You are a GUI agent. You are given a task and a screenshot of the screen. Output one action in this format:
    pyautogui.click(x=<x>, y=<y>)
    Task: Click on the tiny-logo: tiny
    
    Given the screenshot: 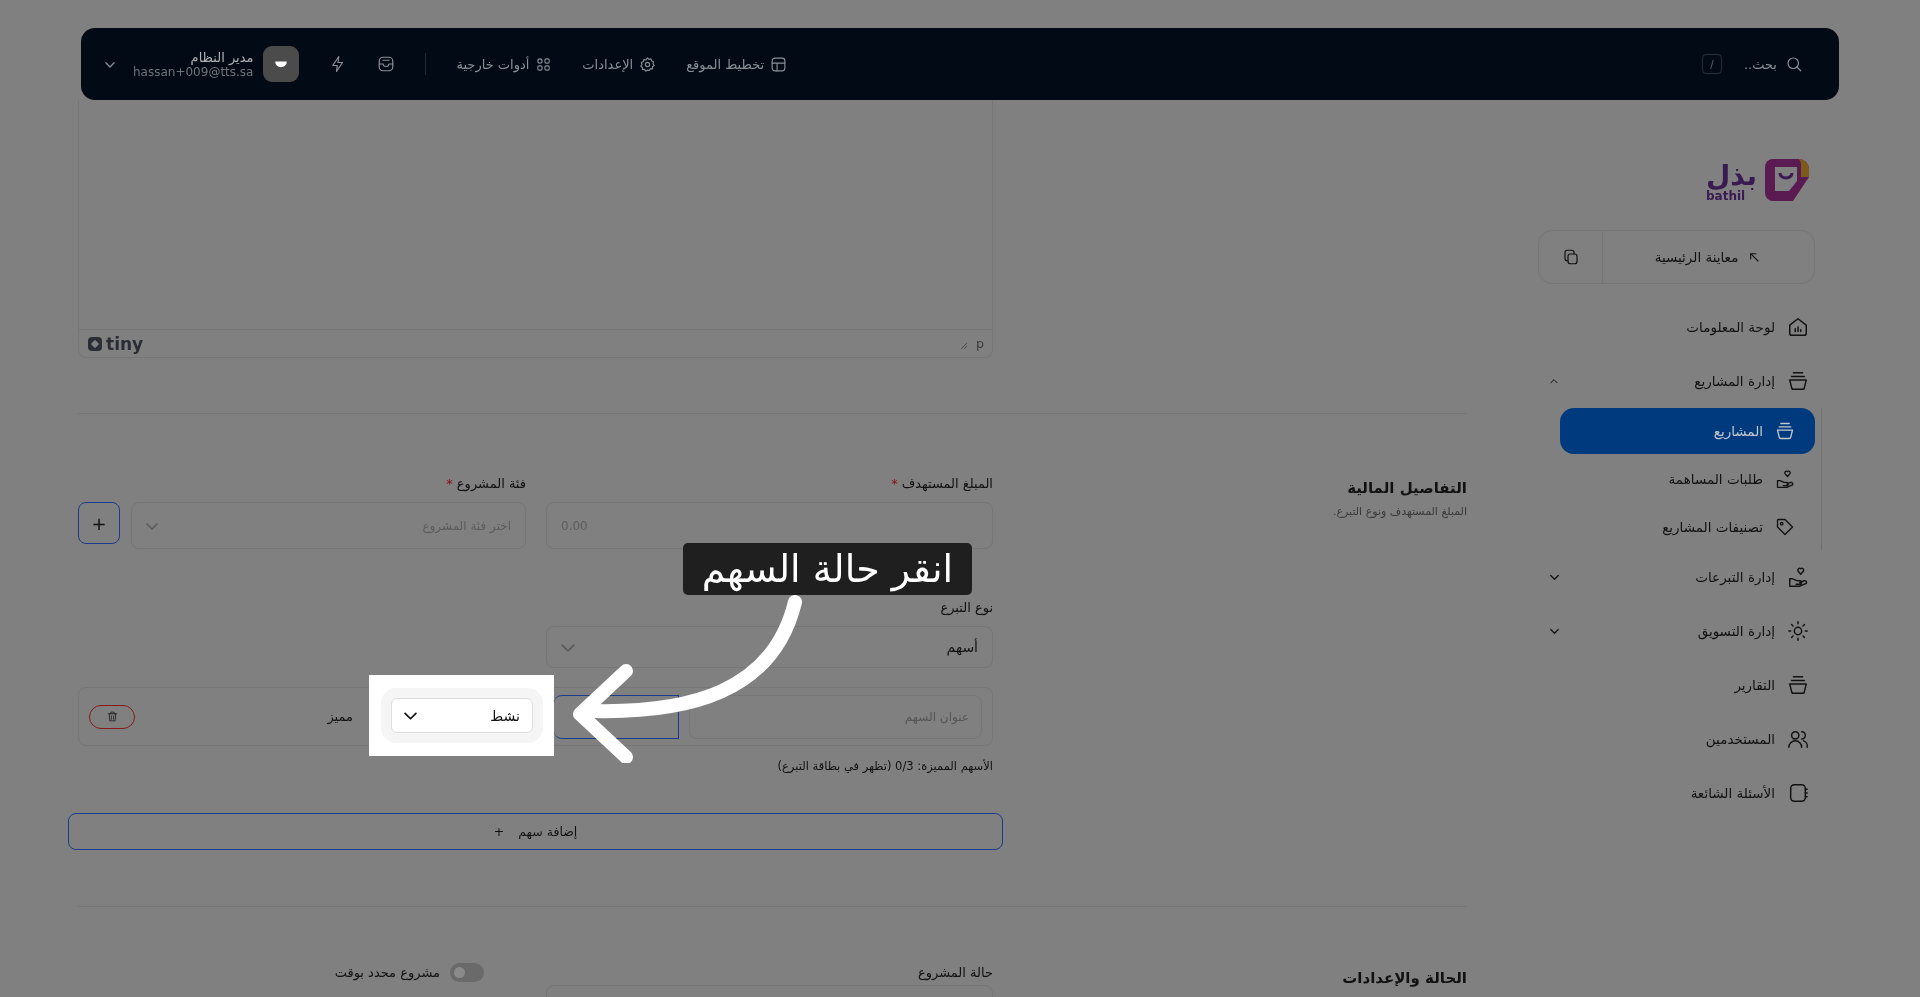 What is the action you would take?
    pyautogui.click(x=115, y=343)
    